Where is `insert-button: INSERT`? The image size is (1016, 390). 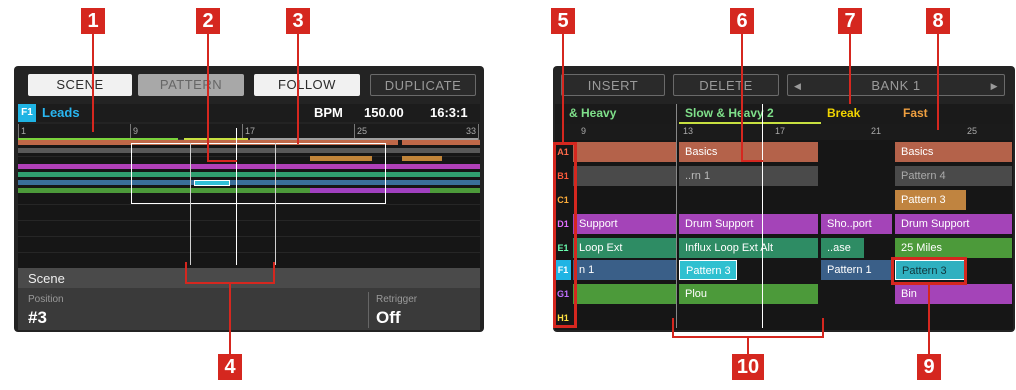
insert-button: INSERT is located at coordinates (613, 85).